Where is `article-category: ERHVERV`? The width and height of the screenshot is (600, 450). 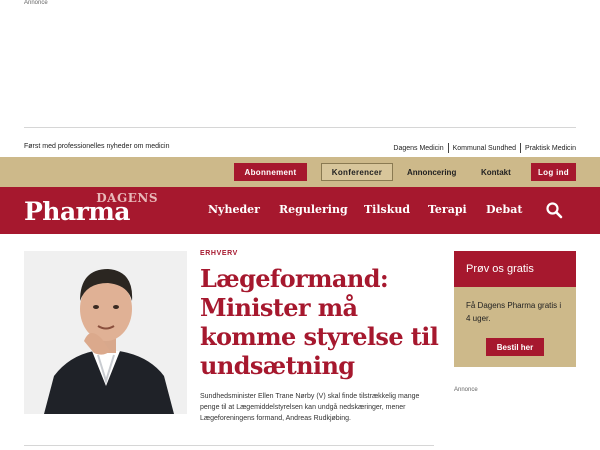 article-category: ERHVERV is located at coordinates (219, 253).